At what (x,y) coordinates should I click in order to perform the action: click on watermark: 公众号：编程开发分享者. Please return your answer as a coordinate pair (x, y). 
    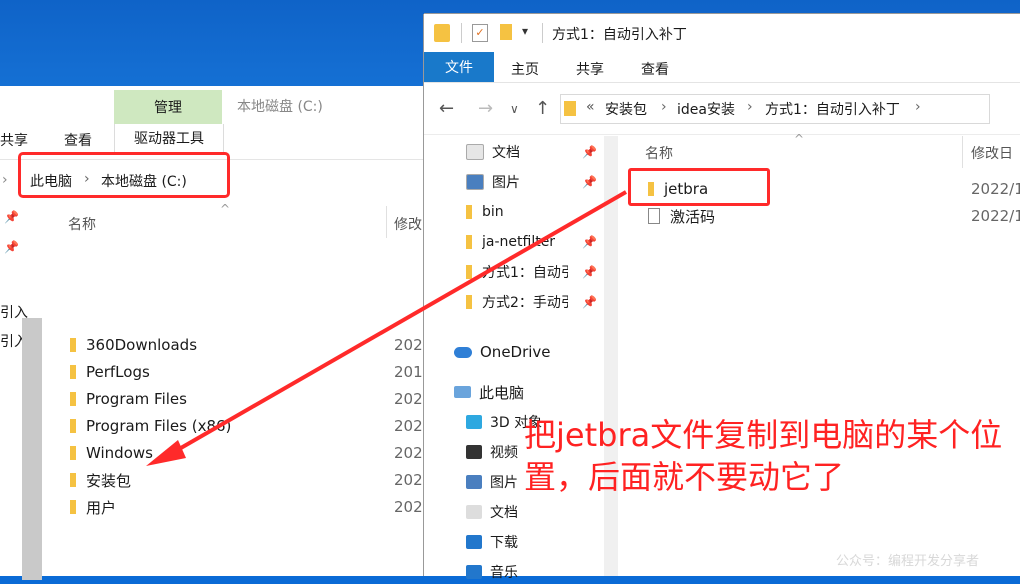
    Looking at the image, I should click on (908, 561).